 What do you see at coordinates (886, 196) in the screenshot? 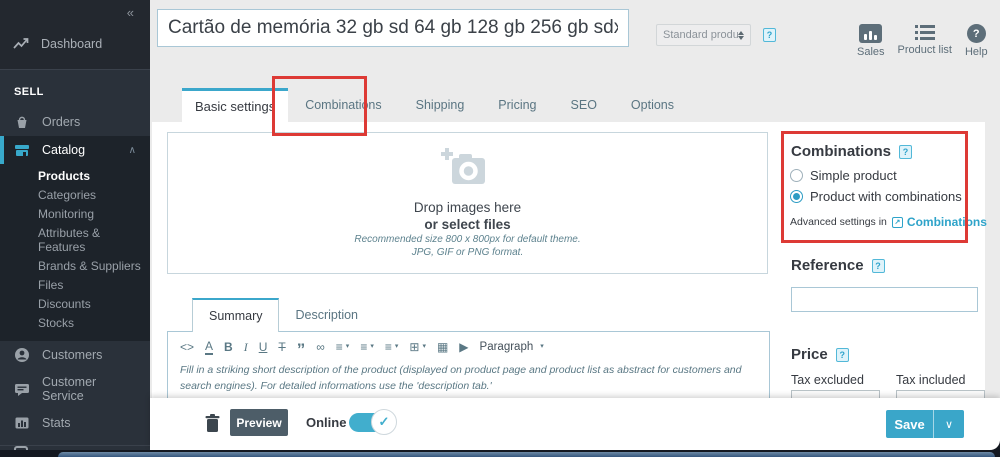
I see `radio-label: Product with combinations` at bounding box center [886, 196].